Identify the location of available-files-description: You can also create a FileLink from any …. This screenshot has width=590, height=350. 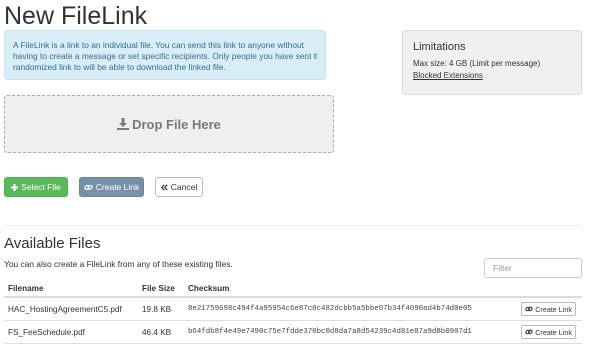
(118, 264).